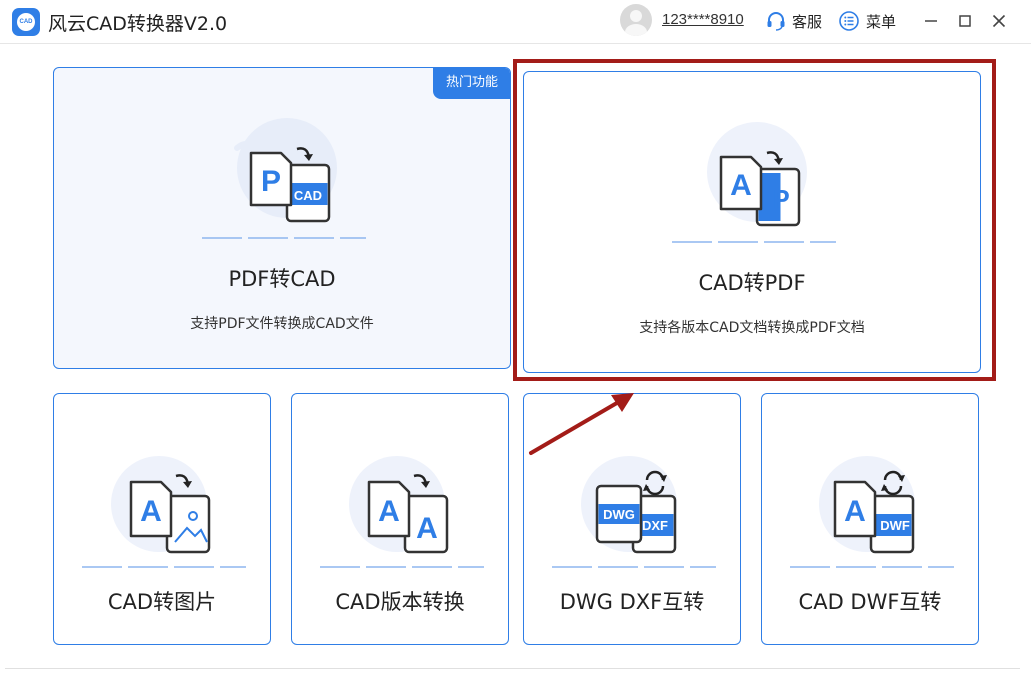  What do you see at coordinates (284, 178) in the screenshot?
I see `pdf-to-cad-icon: CAD P` at bounding box center [284, 178].